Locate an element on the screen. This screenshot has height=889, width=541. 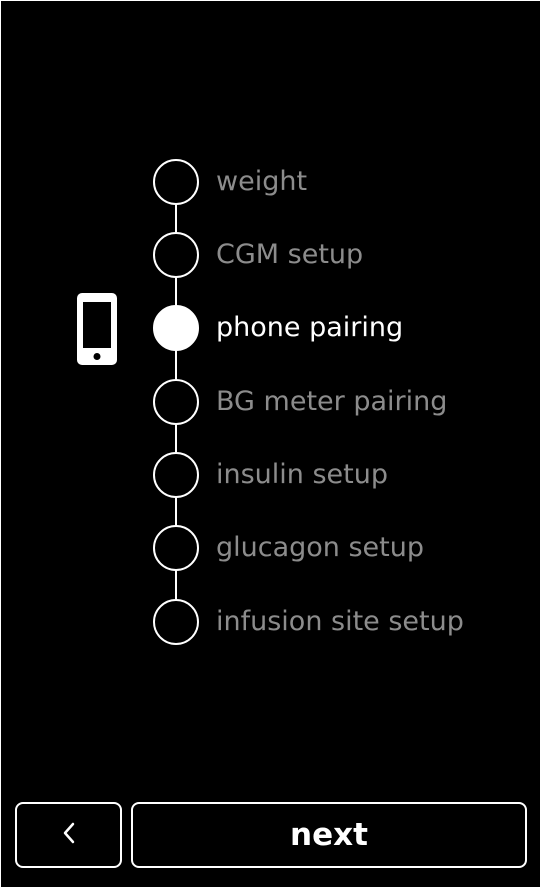
step-marker-active is located at coordinates (176, 328).